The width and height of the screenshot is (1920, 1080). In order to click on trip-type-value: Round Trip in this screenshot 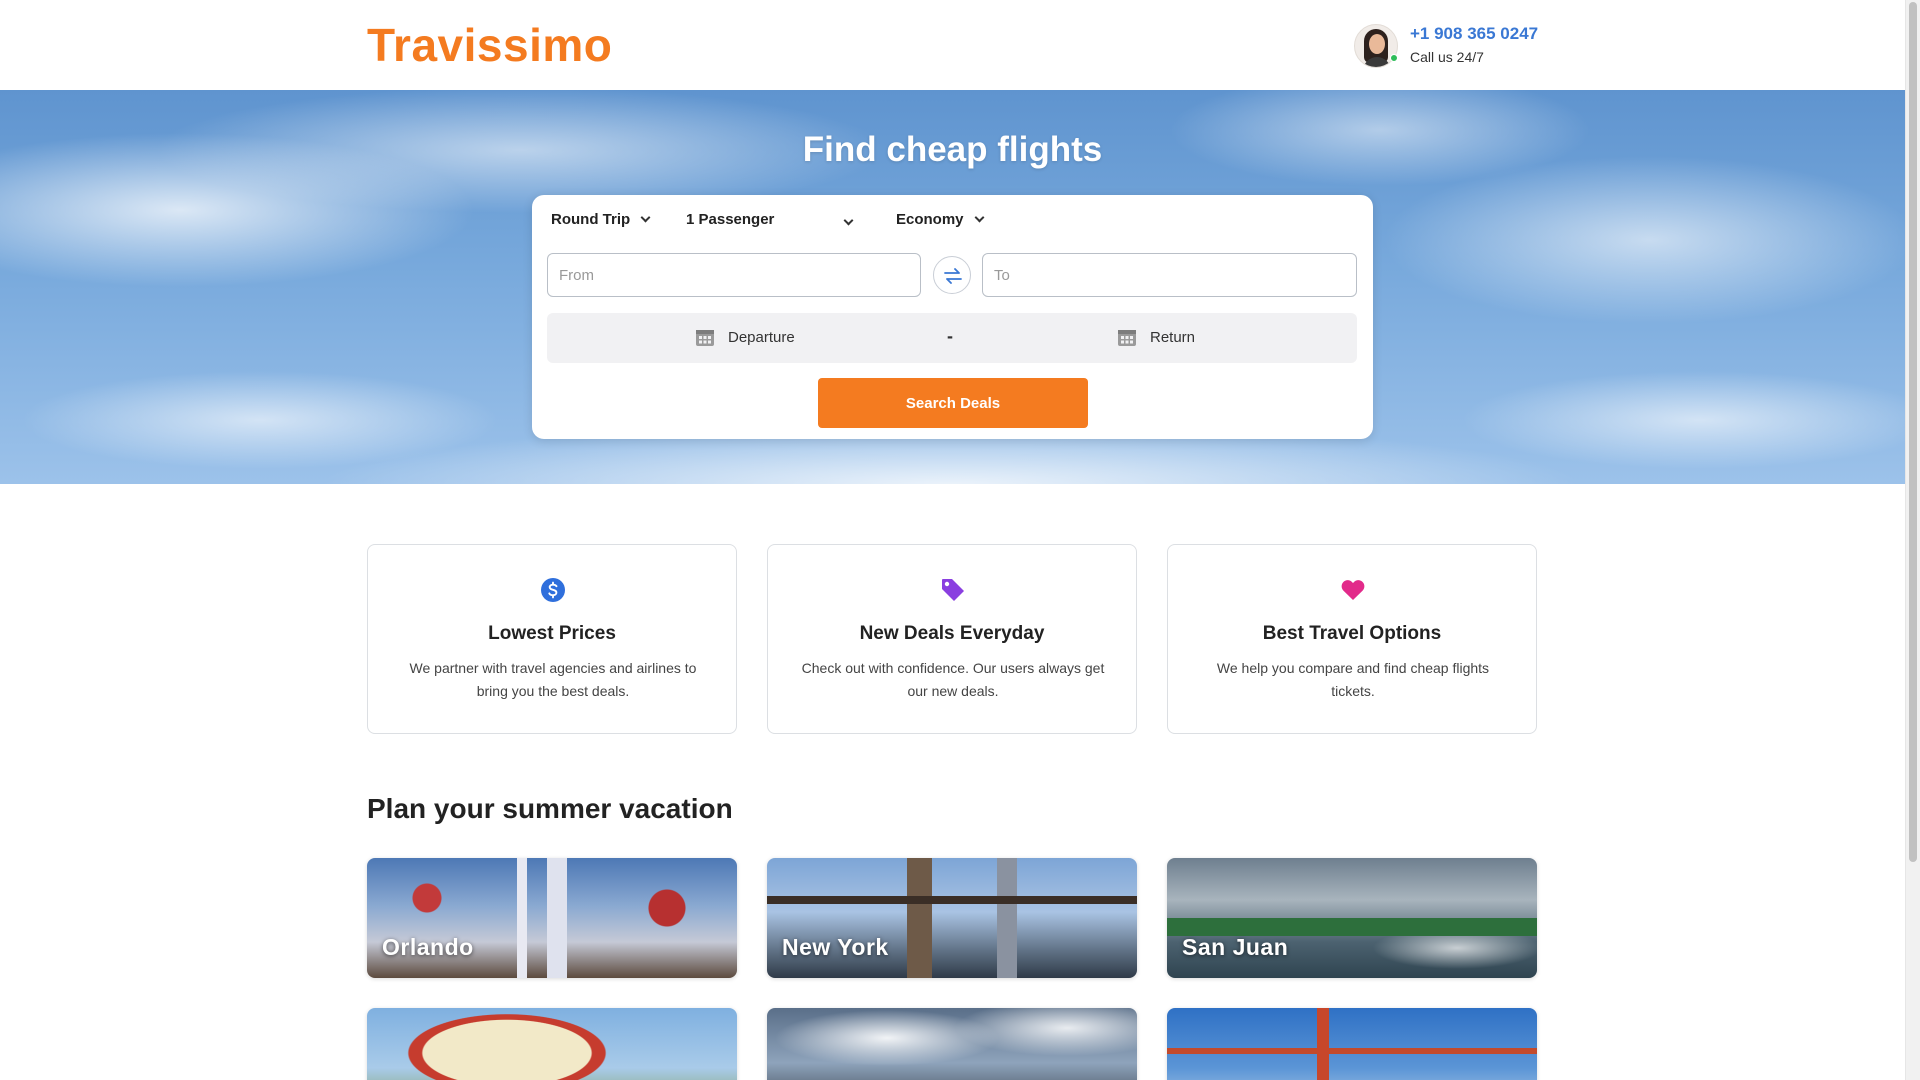, I will do `click(591, 219)`.